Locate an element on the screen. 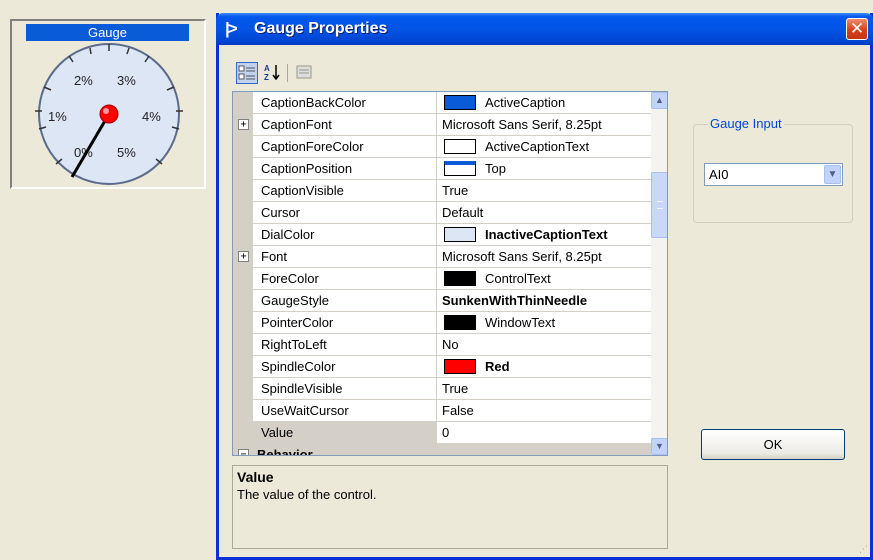  property-name: Cursor is located at coordinates (345, 212).